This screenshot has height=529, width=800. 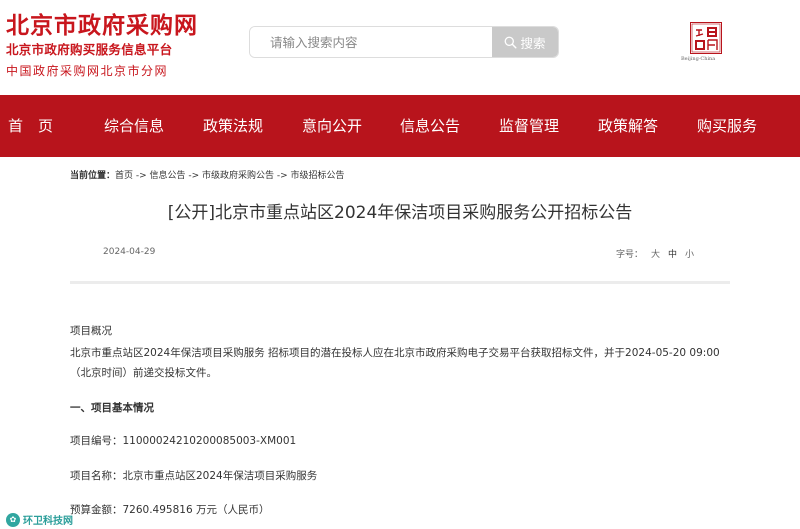 I want to click on breadcrumb: 当前位置：首页 -> 信息公告 -> 市级政府采购公告 -> 市级招标公告, so click(x=207, y=174).